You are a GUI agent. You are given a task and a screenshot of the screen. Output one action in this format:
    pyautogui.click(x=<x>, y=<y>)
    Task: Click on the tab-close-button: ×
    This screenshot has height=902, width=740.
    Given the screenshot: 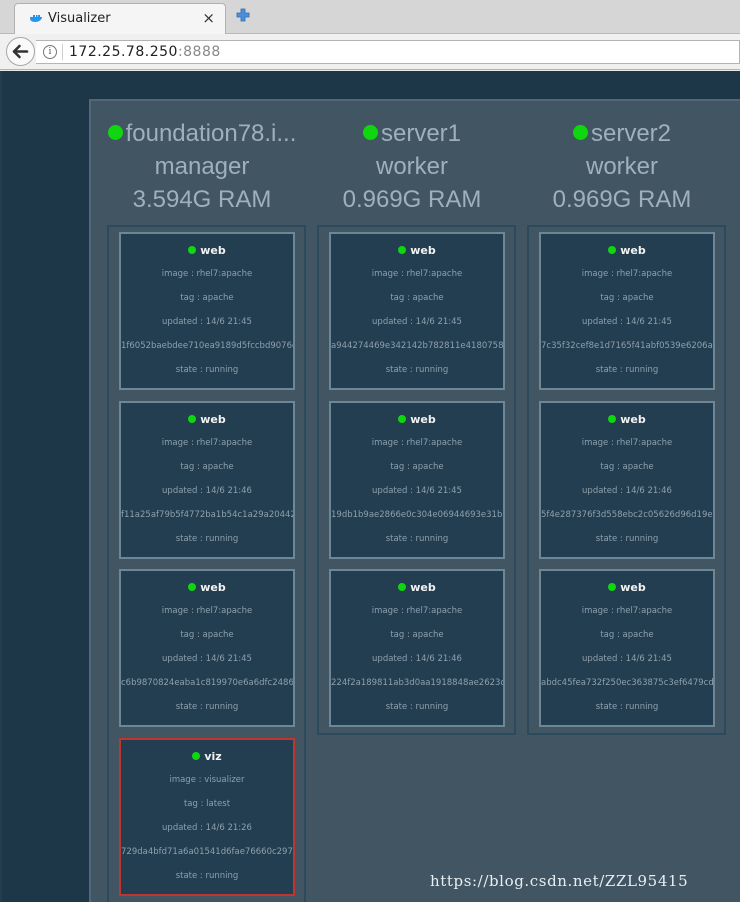 What is the action you would take?
    pyautogui.click(x=208, y=18)
    